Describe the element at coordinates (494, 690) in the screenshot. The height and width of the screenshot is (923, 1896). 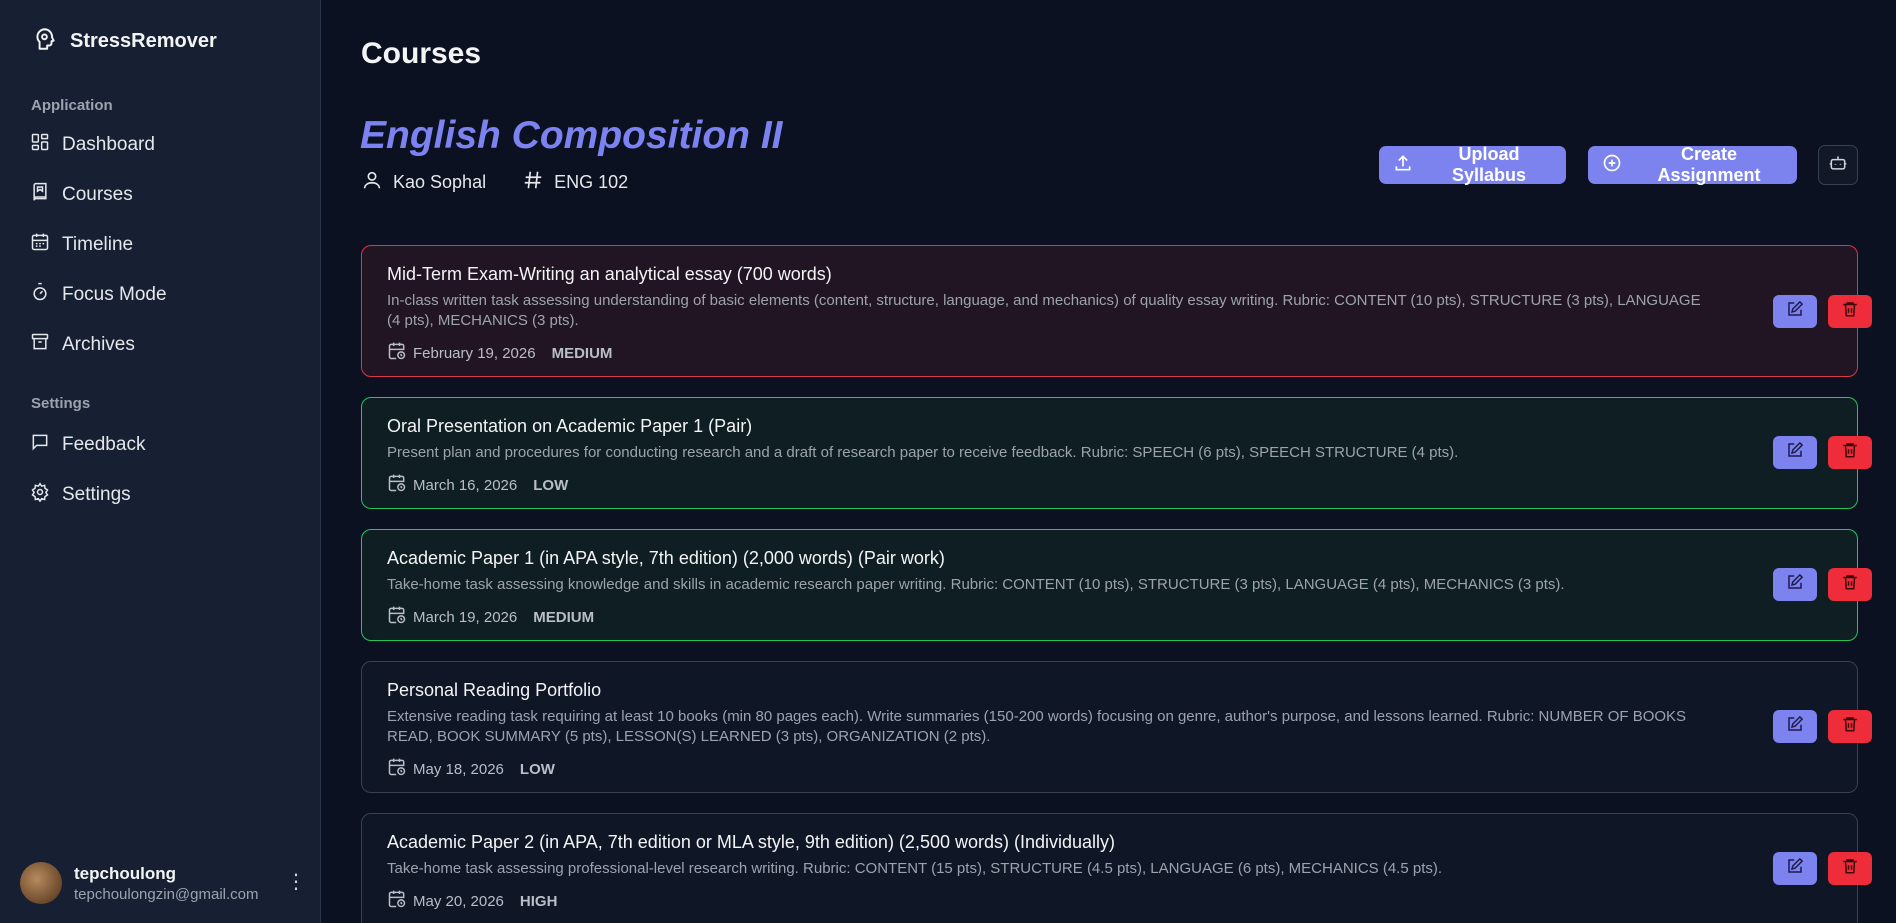
I see `assignment-title: Personal Reading Portfolio` at that location.